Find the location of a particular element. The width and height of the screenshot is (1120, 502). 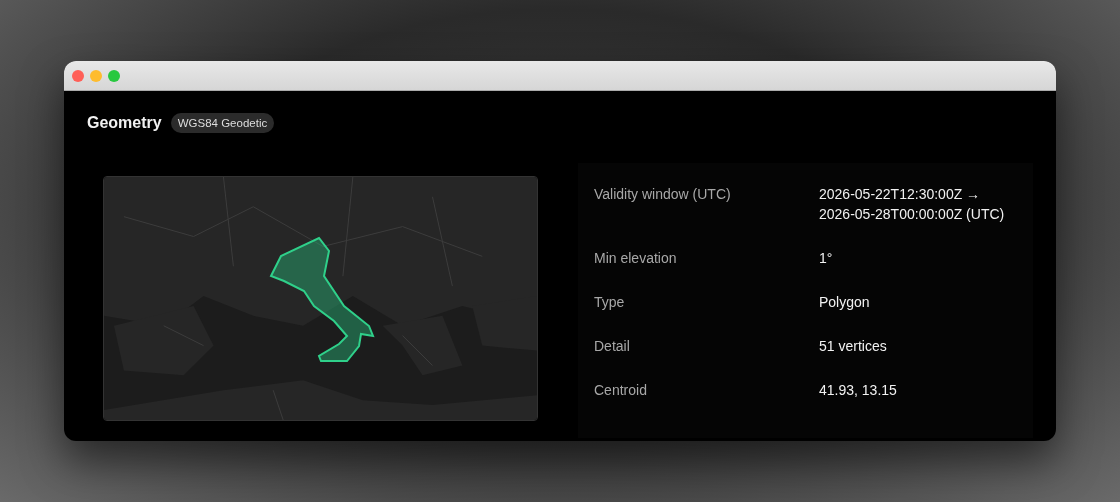

crs-badge: WGS84 Geodetic is located at coordinates (222, 123).